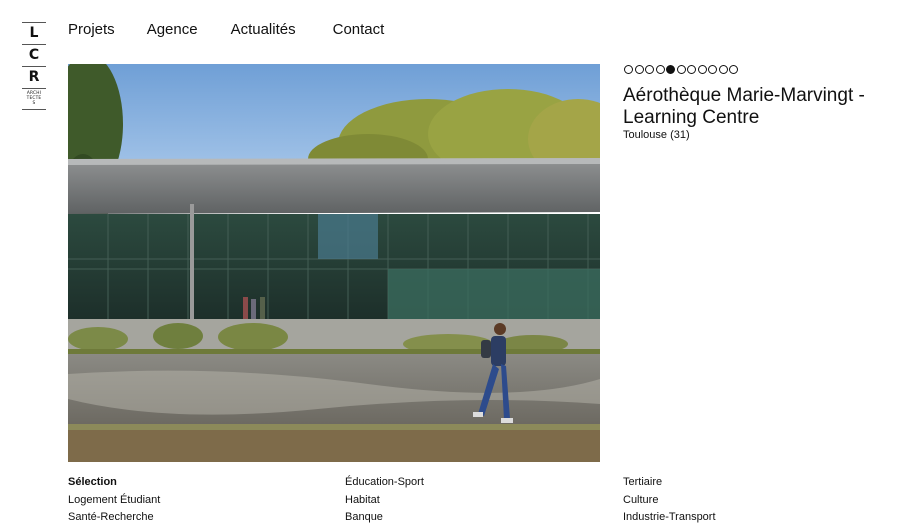  What do you see at coordinates (34, 55) in the screenshot?
I see `logo-letter-c: C` at bounding box center [34, 55].